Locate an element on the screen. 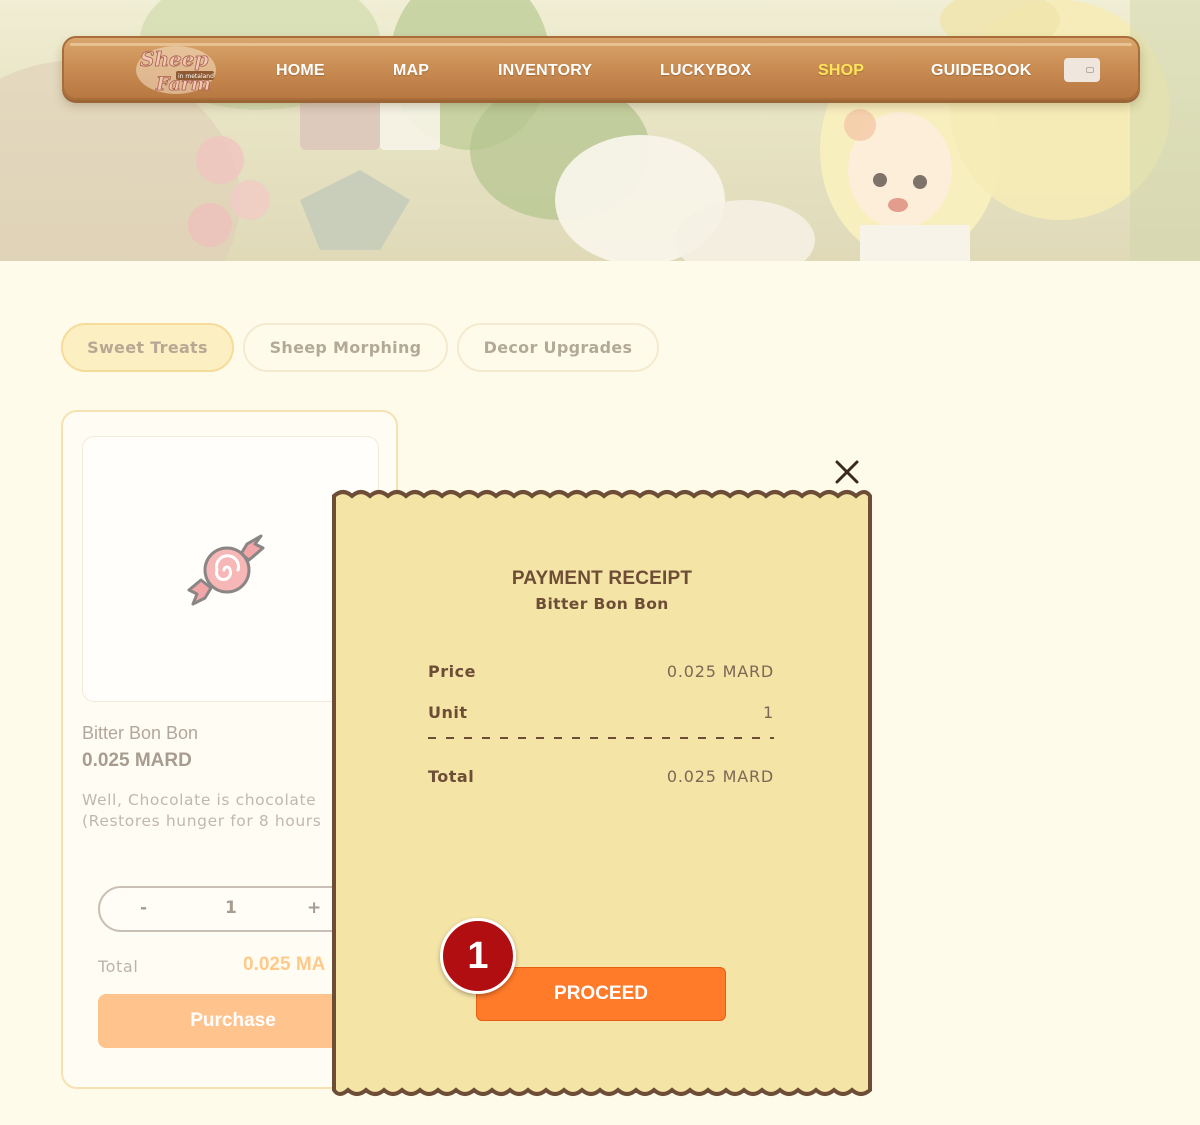  qty-increase-button: + is located at coordinates (314, 908).